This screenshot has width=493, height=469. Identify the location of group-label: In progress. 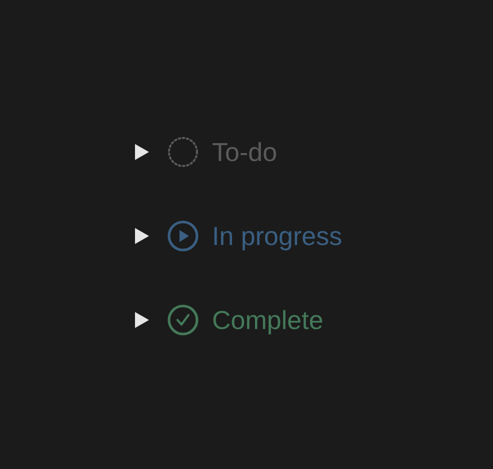
(277, 236).